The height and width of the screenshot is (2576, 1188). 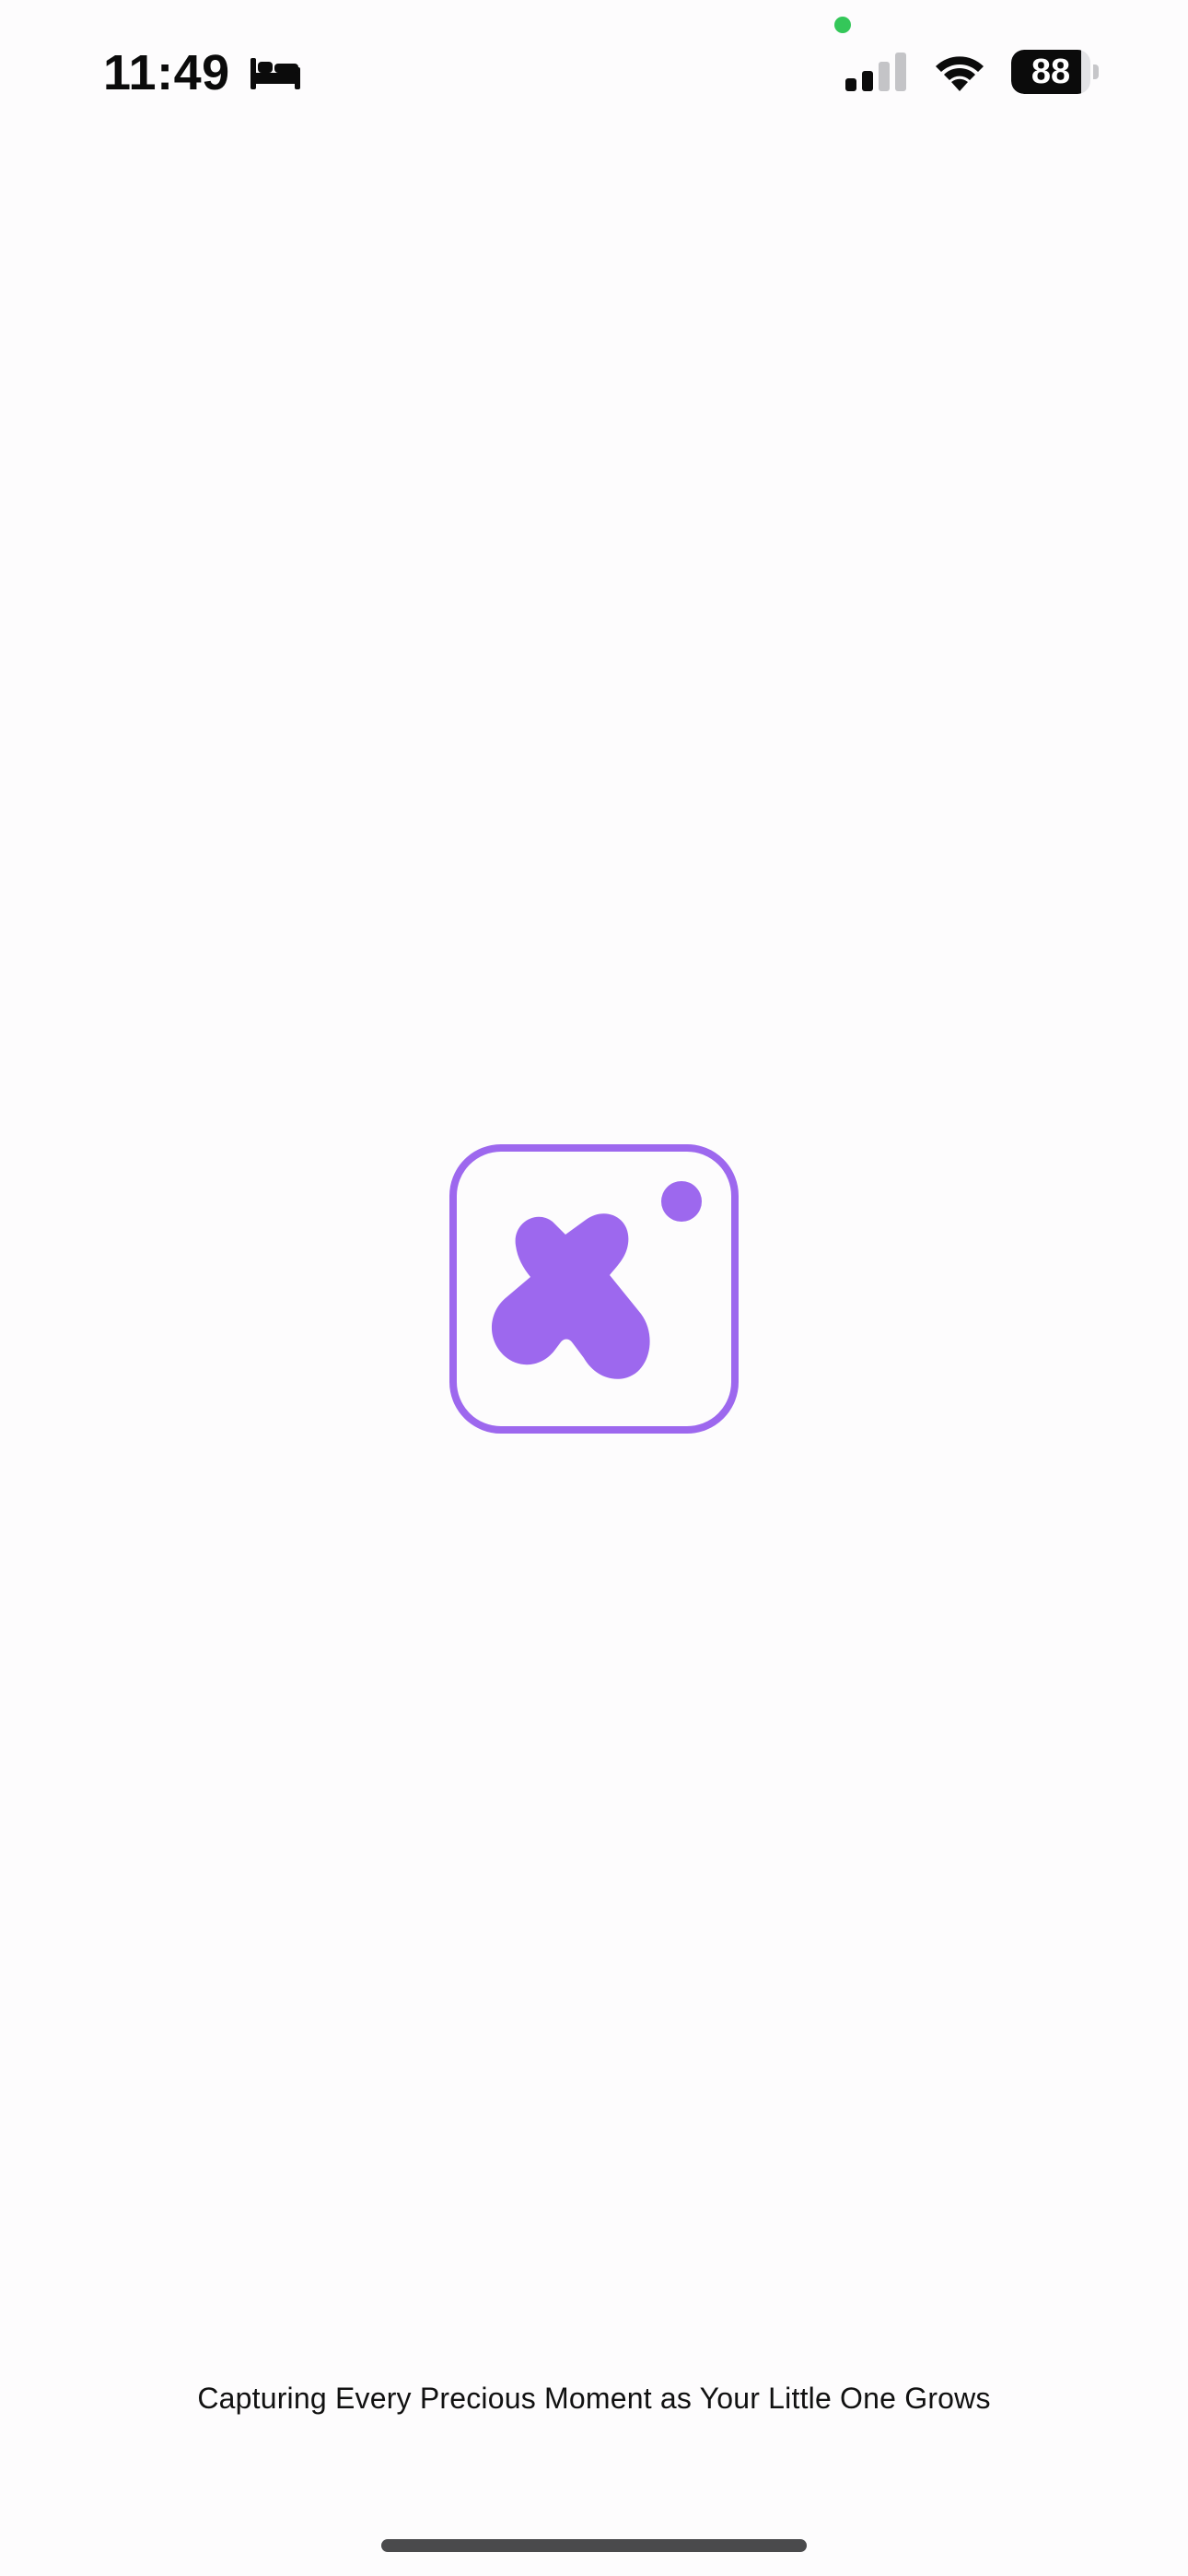 What do you see at coordinates (594, 2545) in the screenshot?
I see `home-indicator` at bounding box center [594, 2545].